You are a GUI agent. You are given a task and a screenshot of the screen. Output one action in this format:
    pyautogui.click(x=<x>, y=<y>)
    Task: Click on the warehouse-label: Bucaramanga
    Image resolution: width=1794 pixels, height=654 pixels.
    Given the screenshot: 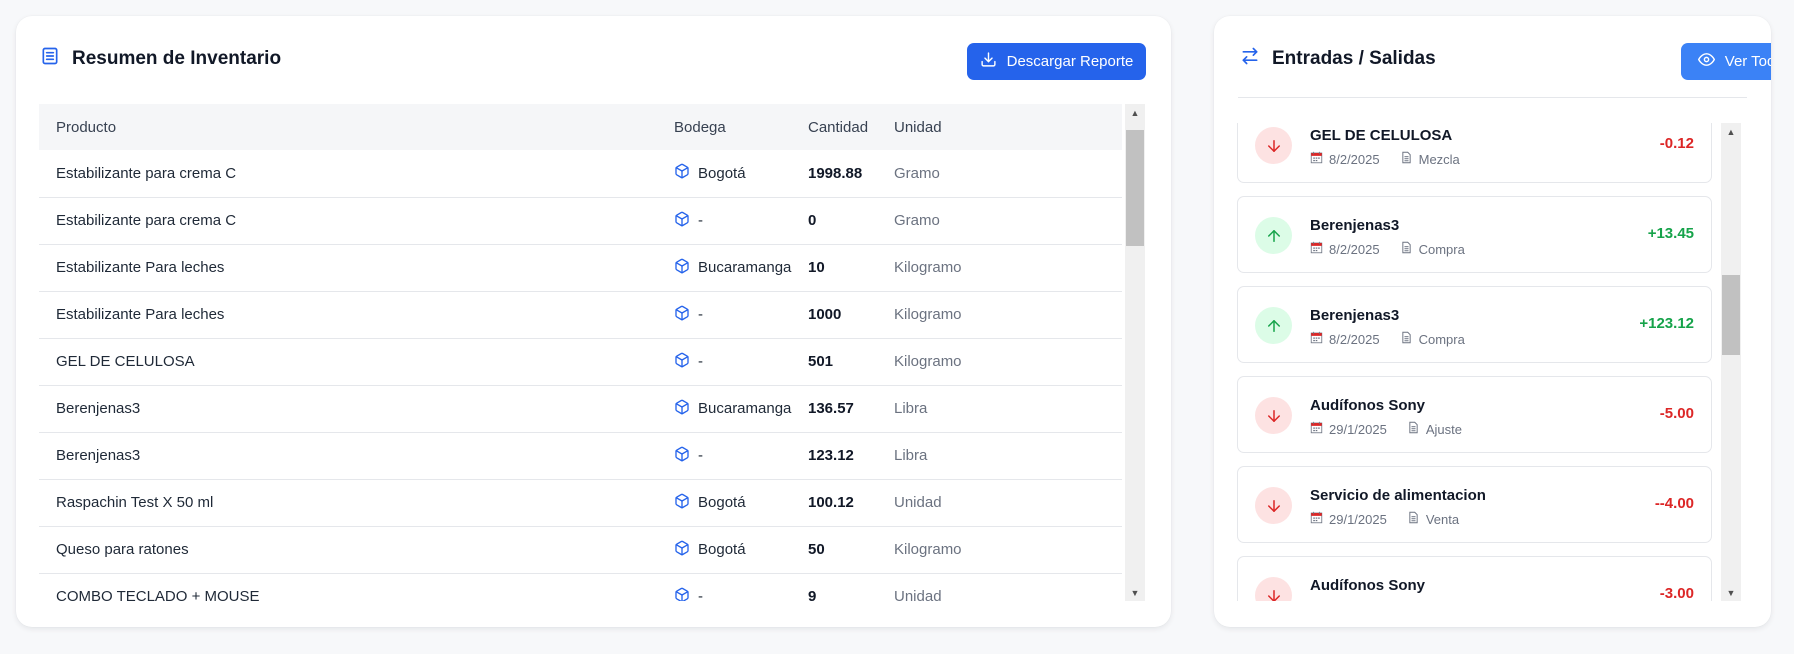 What is the action you would take?
    pyautogui.click(x=745, y=267)
    